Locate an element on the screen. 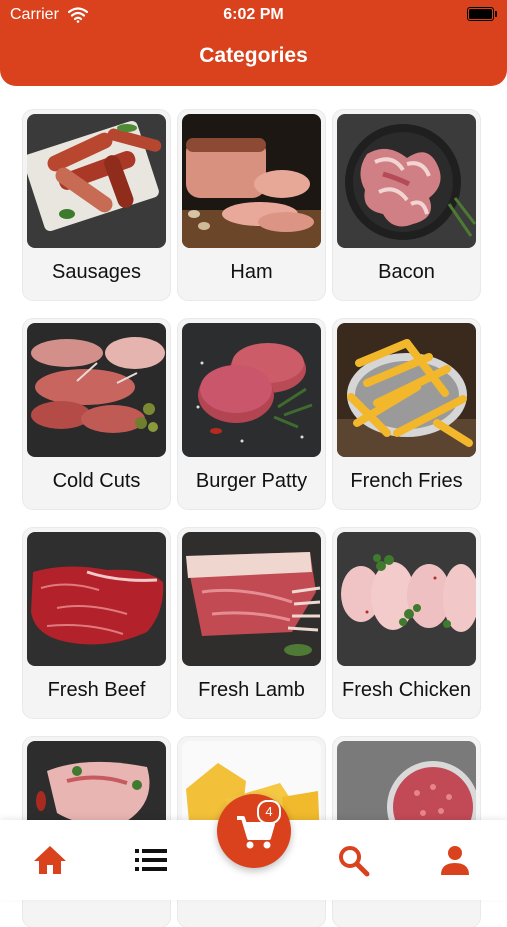 The image size is (507, 927). category-card-fresh-lamb: Fresh Lamb is located at coordinates (251, 623).